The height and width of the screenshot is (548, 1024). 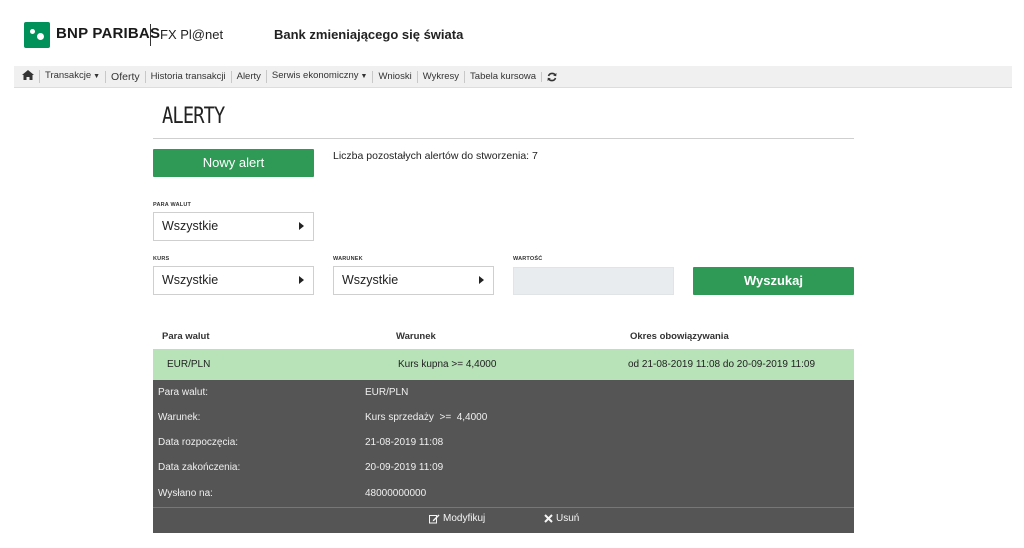 What do you see at coordinates (198, 442) in the screenshot?
I see `detail-label: Data rozpoczęcia:` at bounding box center [198, 442].